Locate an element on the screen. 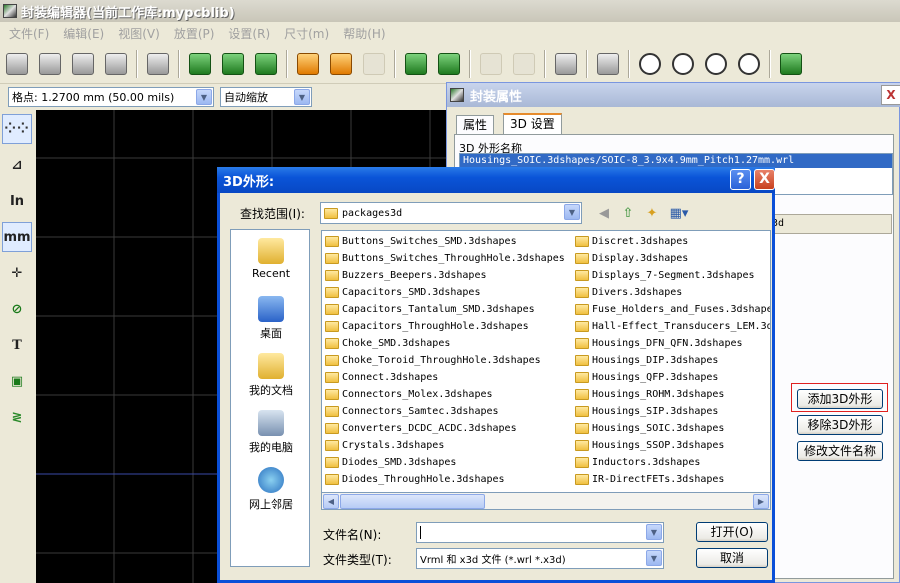 Image resolution: width=900 pixels, height=583 pixels. redo-button is located at coordinates (524, 64).